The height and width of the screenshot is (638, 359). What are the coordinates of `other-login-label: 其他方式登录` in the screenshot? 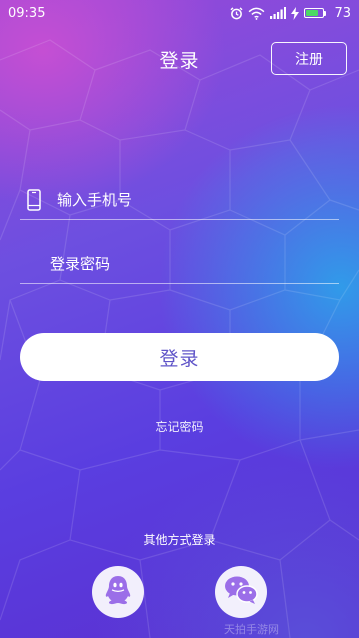 It's located at (179, 540).